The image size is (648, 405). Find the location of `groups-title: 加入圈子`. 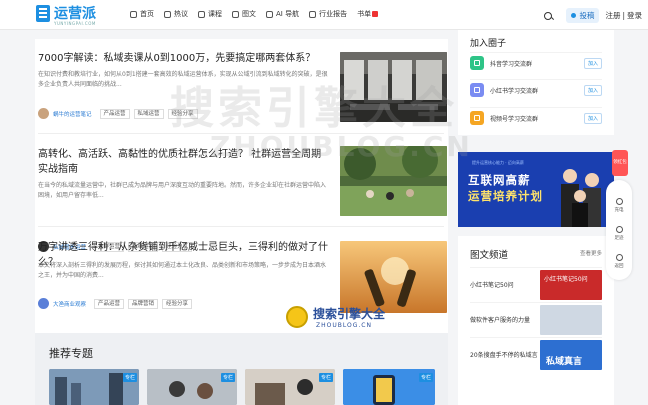

groups-title: 加入圈子 is located at coordinates (488, 44).